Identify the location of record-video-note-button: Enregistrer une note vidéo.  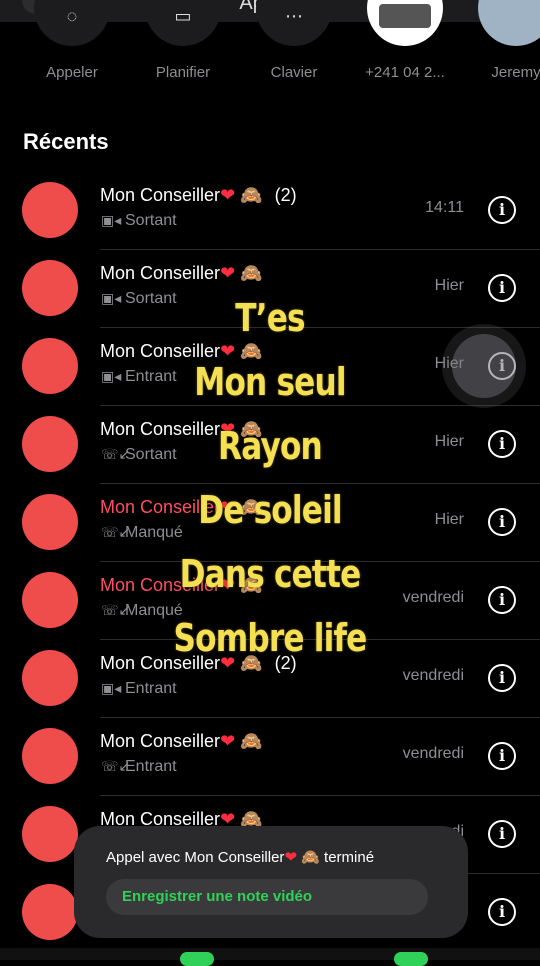
(267, 897).